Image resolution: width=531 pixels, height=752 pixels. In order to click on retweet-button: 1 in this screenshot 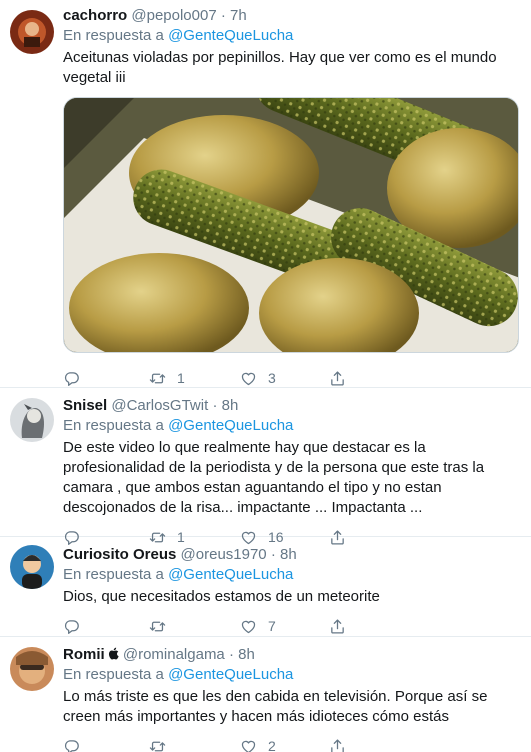, I will do `click(167, 378)`.